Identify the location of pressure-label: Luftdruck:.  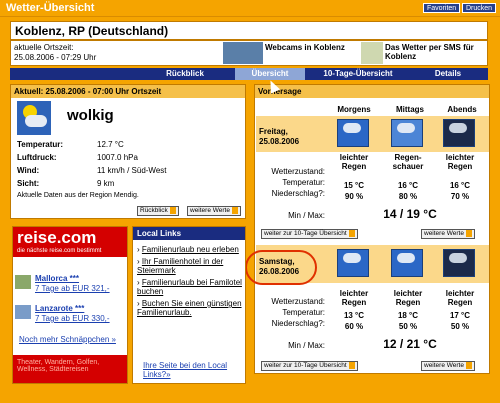
(37, 157).